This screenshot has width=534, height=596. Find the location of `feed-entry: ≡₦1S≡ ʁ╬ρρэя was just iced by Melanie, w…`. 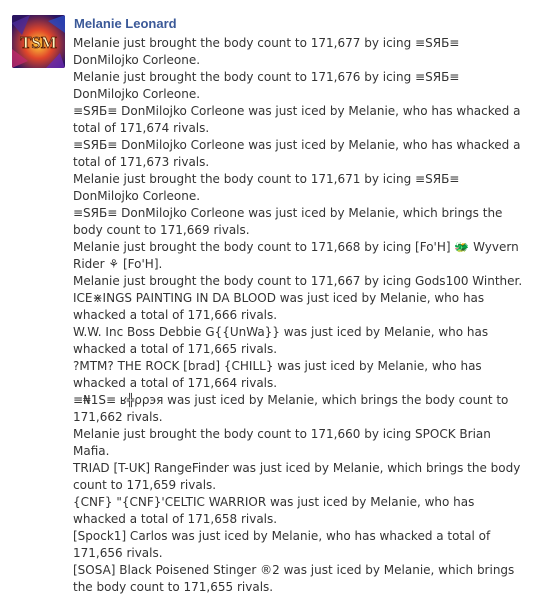

feed-entry: ≡₦1S≡ ʁ╬ρρэя was just iced by Melanie, w… is located at coordinates (291, 408).